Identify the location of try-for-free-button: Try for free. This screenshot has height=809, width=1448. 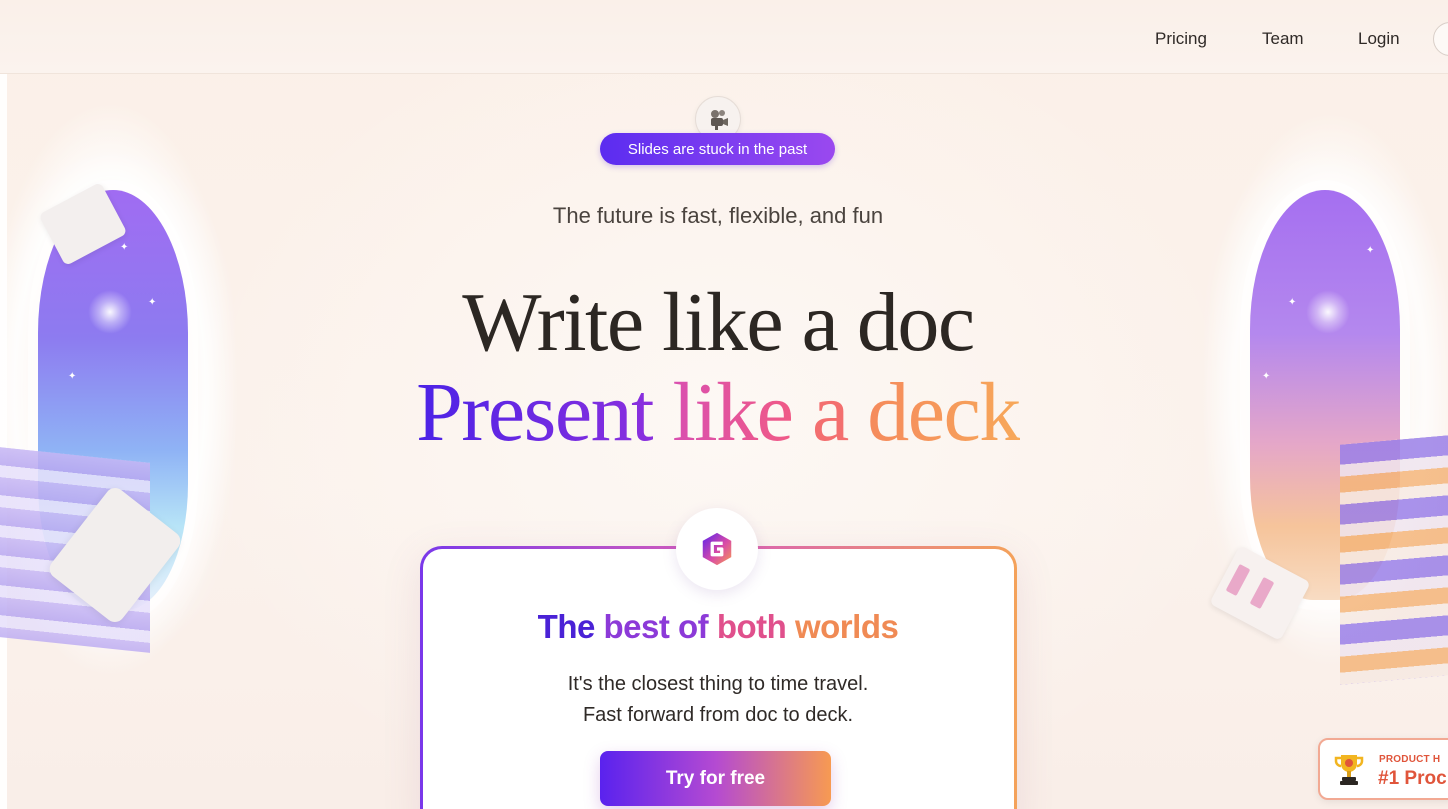
(715, 778).